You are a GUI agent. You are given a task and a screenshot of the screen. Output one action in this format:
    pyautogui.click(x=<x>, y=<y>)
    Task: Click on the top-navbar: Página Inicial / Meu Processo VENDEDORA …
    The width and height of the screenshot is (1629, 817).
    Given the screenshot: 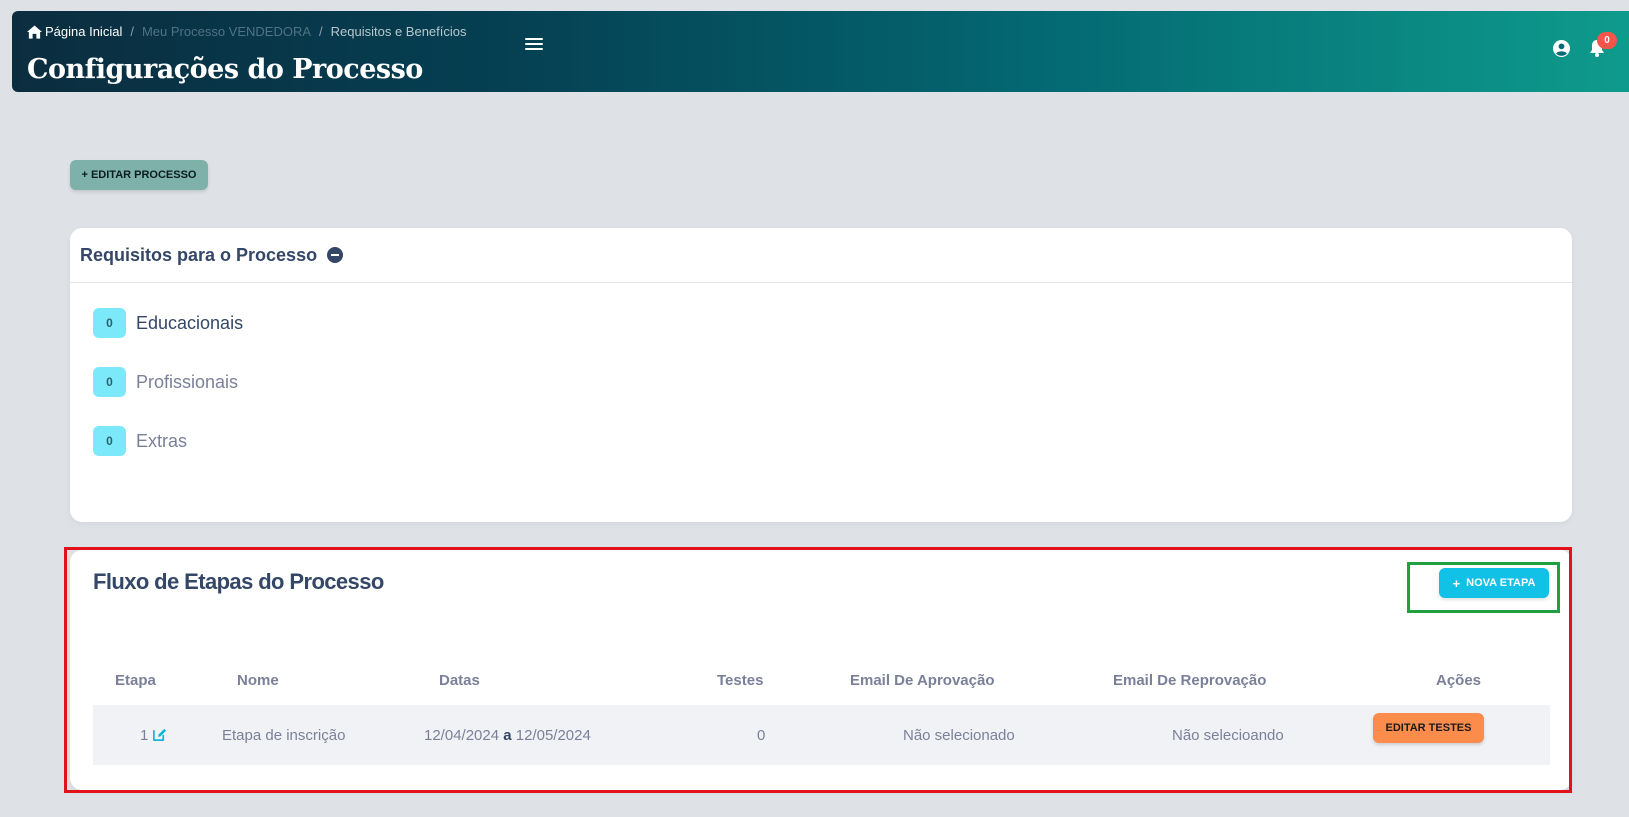 What is the action you would take?
    pyautogui.click(x=820, y=51)
    